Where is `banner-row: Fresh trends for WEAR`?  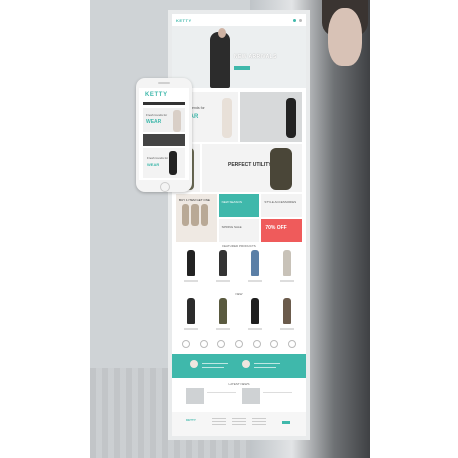 banner-row: Fresh trends for WEAR is located at coordinates (239, 117).